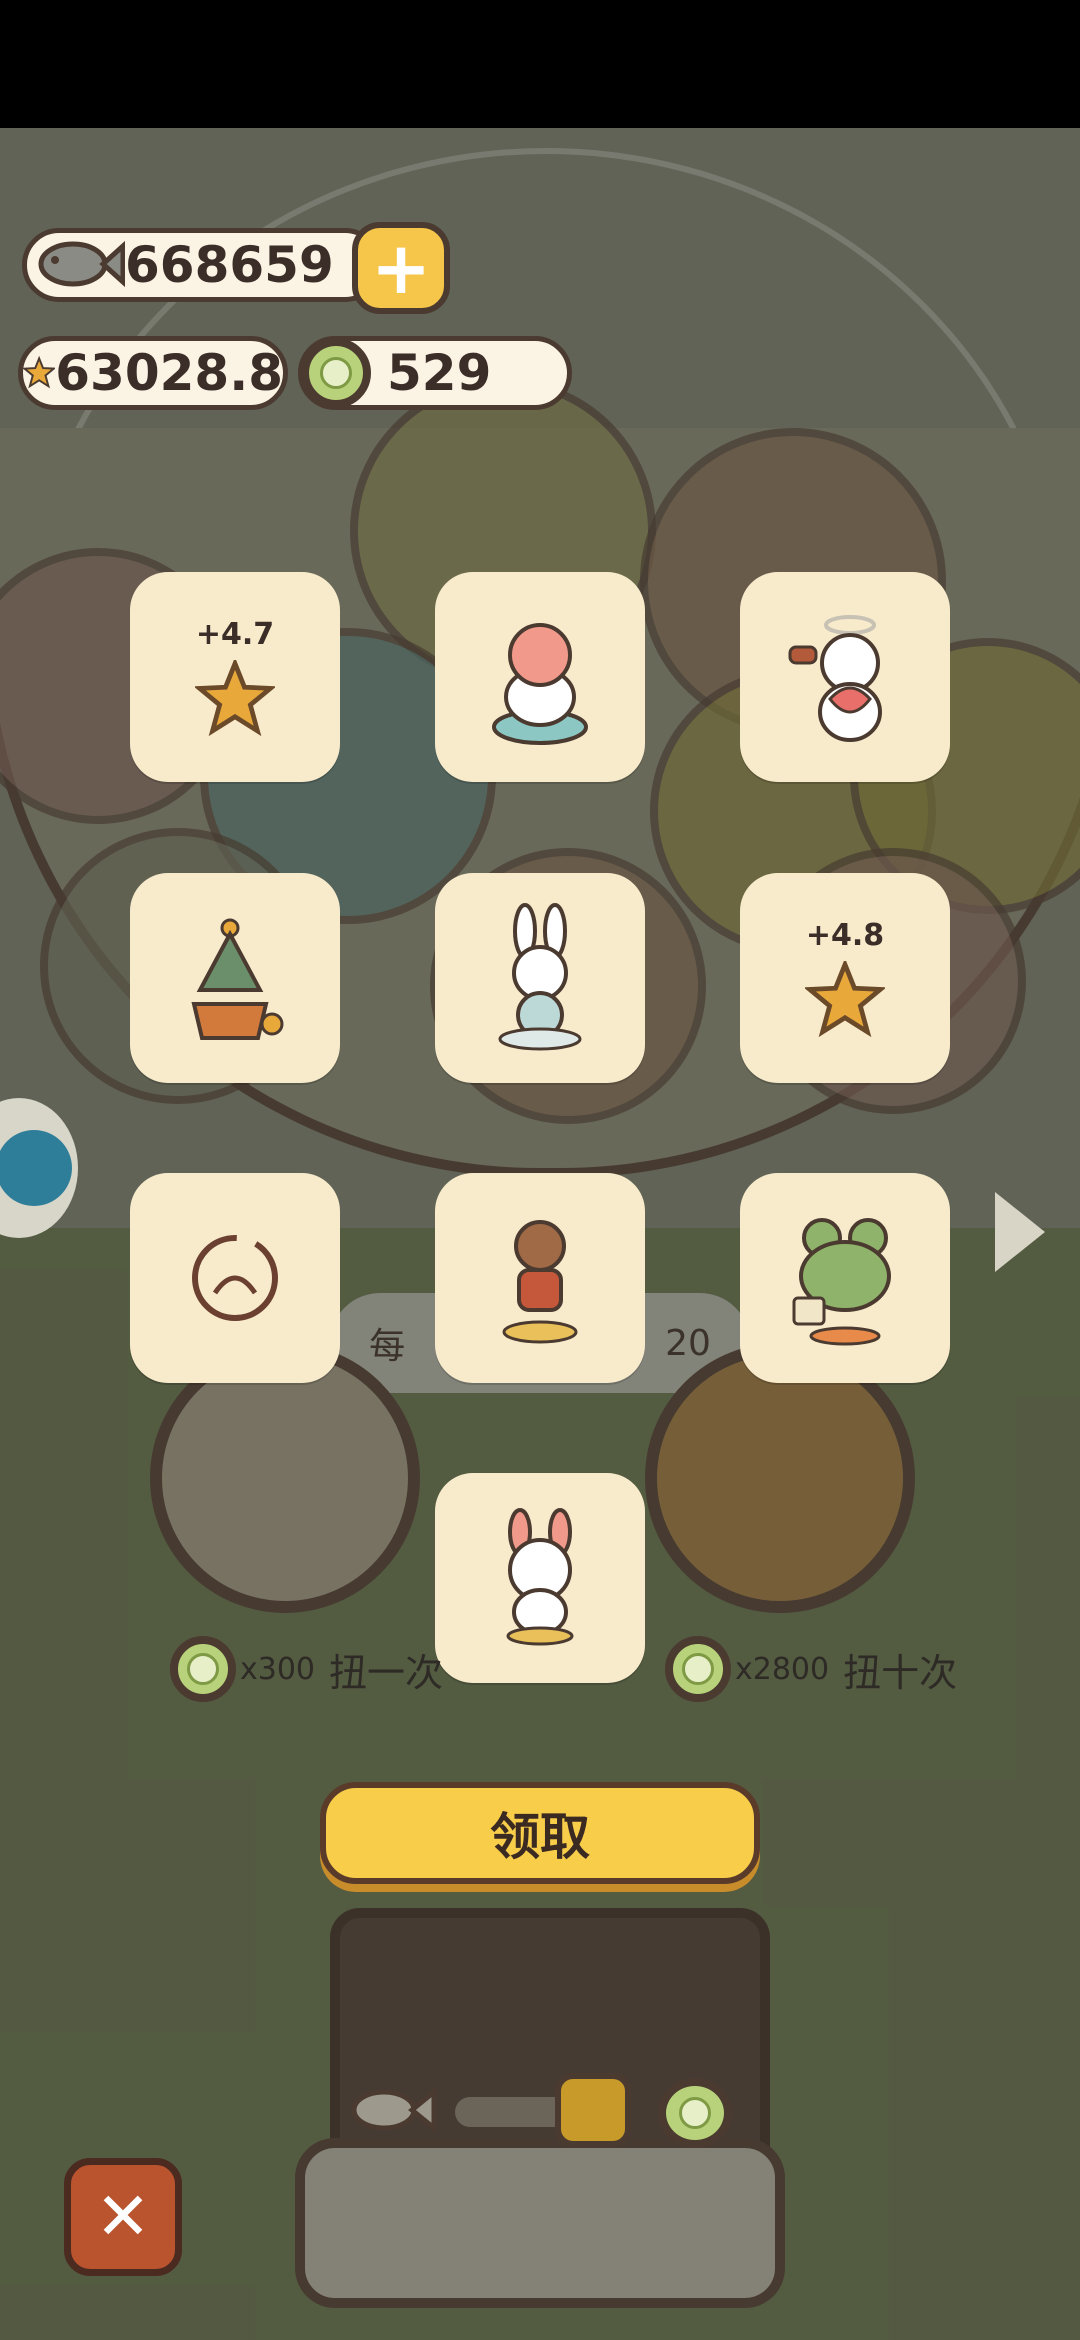 Image resolution: width=1080 pixels, height=2340 pixels. I want to click on spin-ten-cost: x2800 扭十次, so click(811, 1669).